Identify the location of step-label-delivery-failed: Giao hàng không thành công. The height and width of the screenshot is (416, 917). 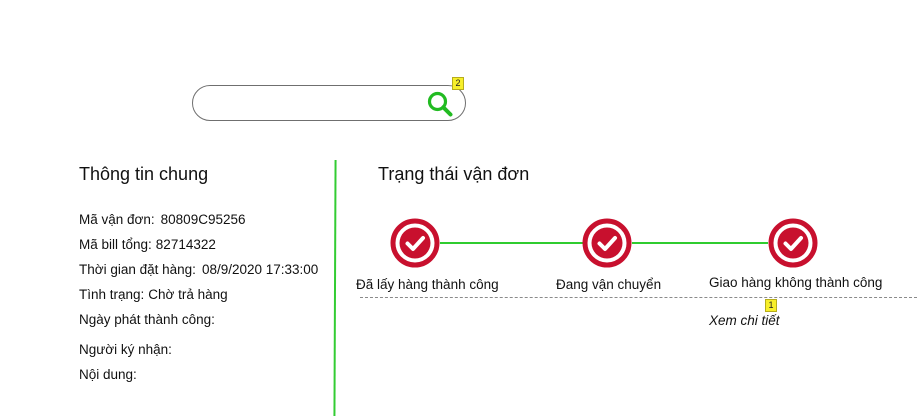
(796, 282).